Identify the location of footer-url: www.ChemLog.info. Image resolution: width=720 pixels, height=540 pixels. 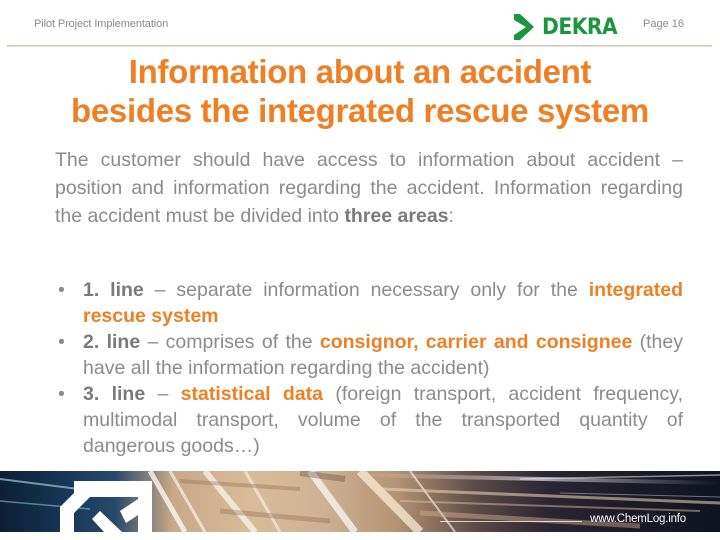
(638, 519).